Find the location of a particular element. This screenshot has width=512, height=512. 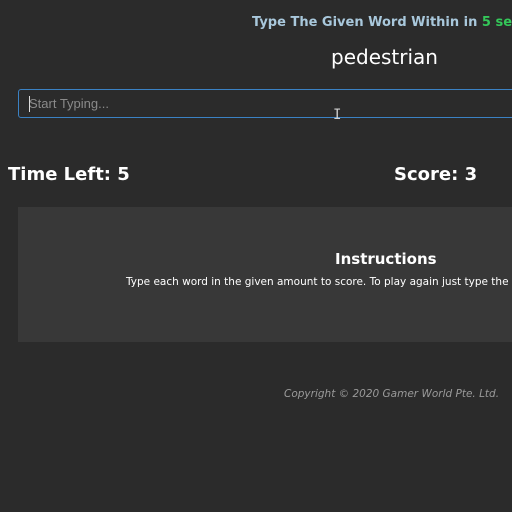

prompt-prefix: Type The Given Word Within is located at coordinates (356, 22).